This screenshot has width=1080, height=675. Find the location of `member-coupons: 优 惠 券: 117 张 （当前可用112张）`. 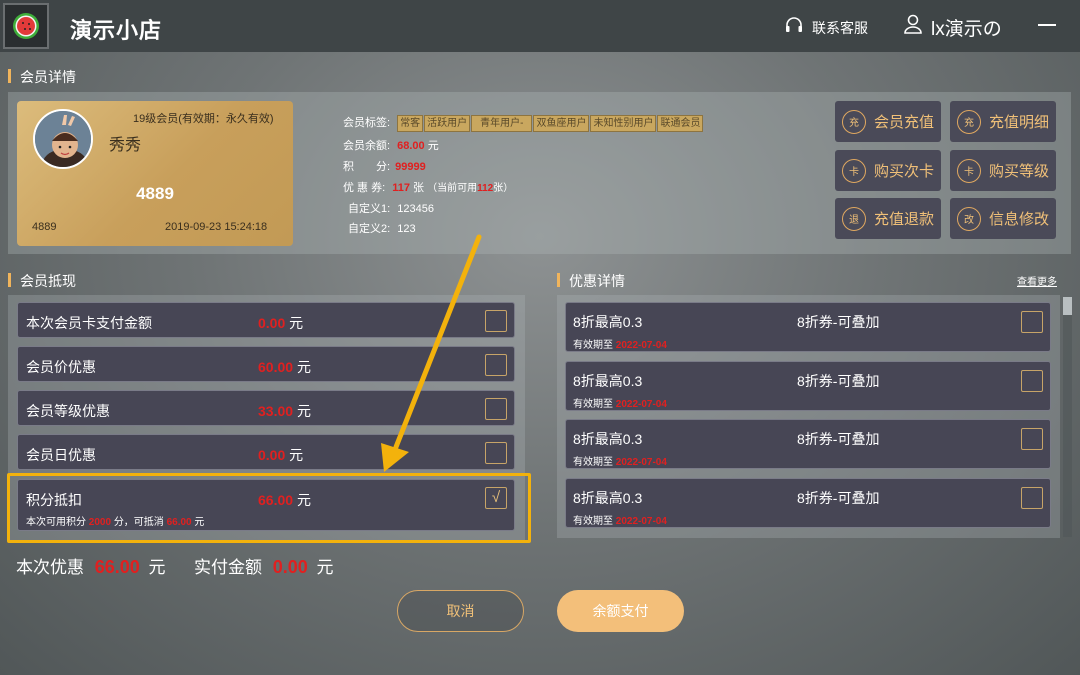

member-coupons: 优 惠 券: 117 张 （当前可用112张） is located at coordinates (428, 187).